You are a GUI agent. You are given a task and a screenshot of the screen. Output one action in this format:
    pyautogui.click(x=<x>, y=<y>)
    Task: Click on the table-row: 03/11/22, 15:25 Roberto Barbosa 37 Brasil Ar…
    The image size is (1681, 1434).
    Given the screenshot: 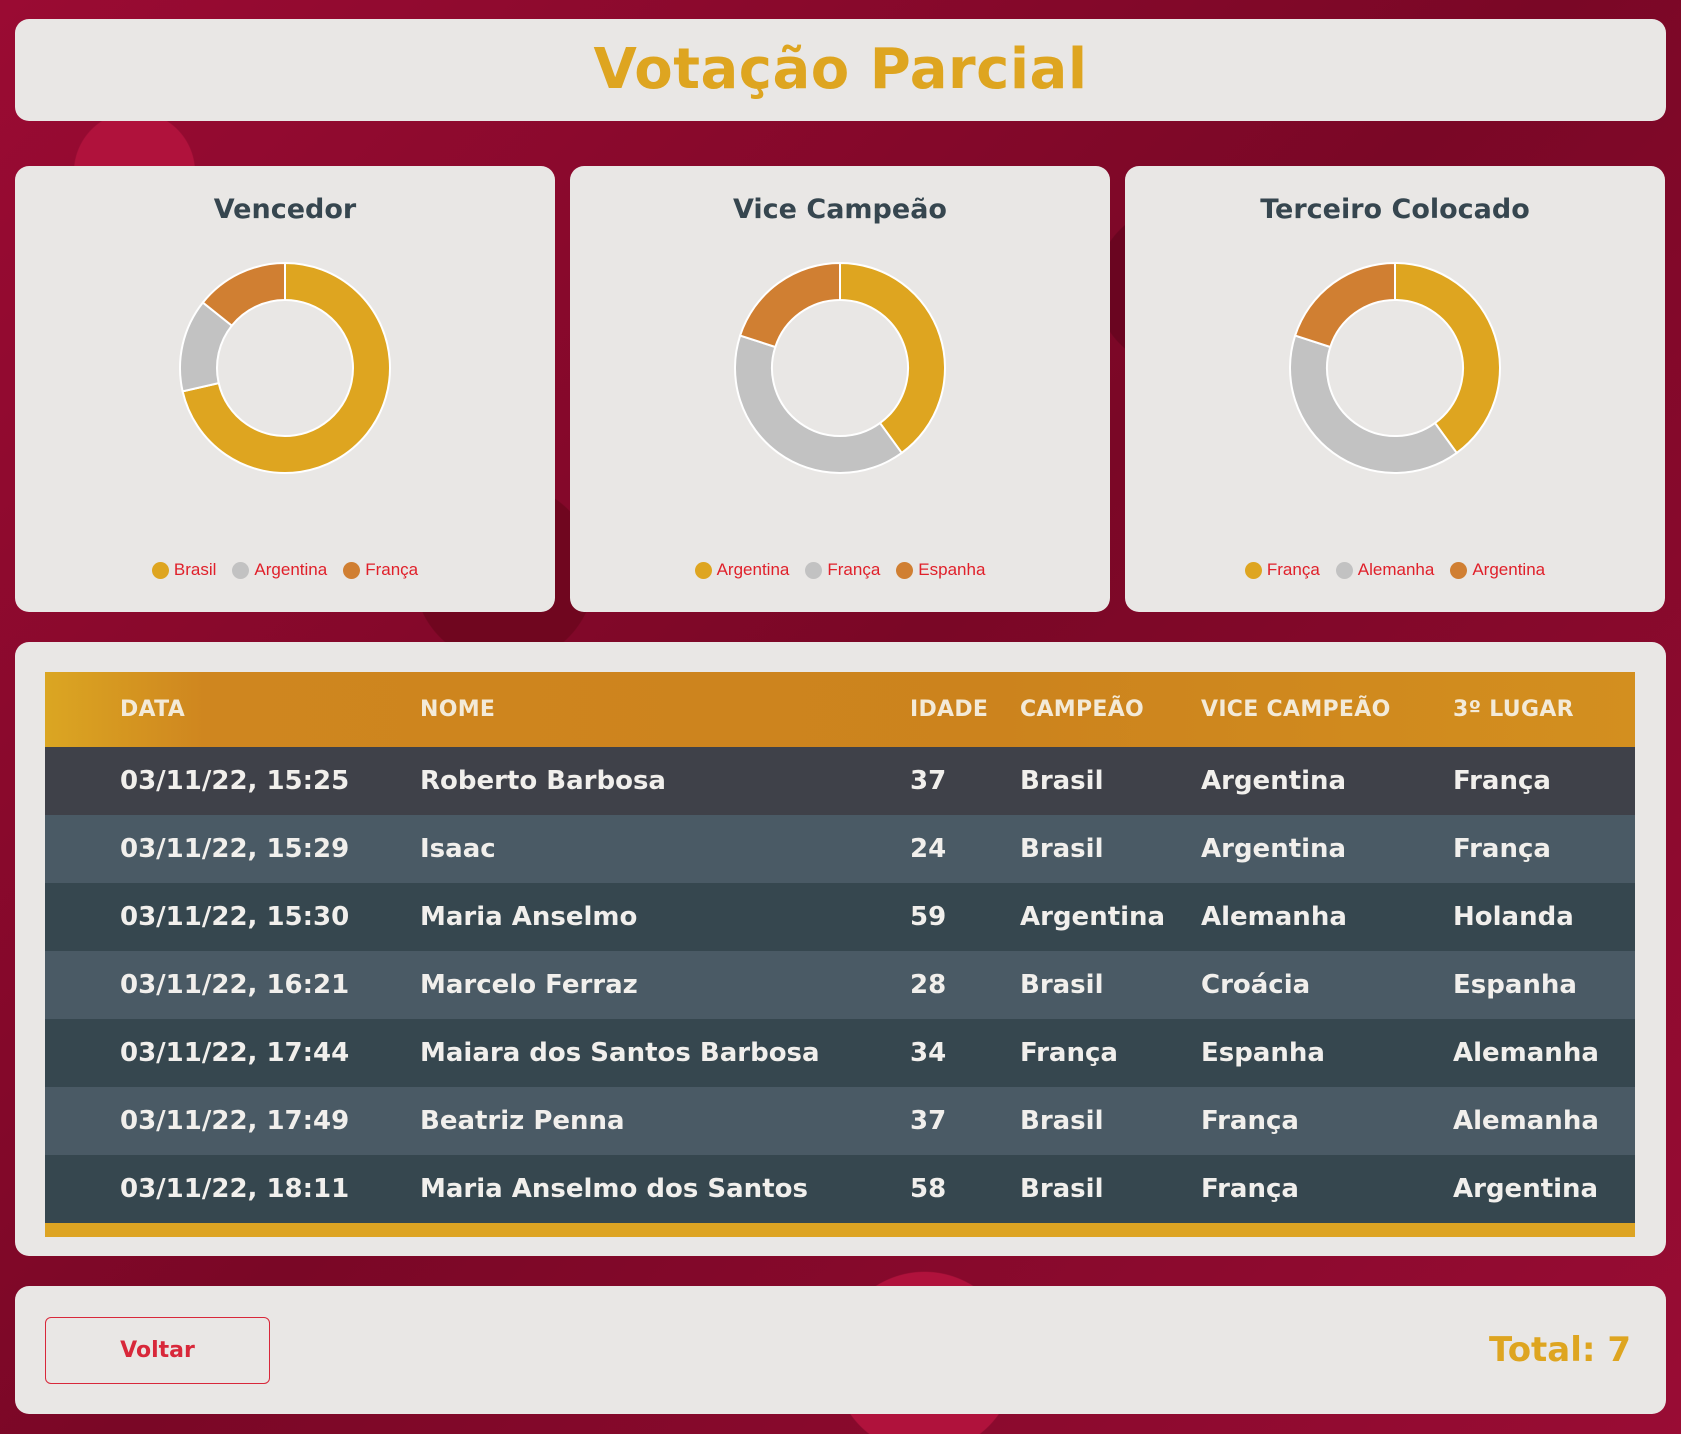 What is the action you would take?
    pyautogui.click(x=840, y=781)
    